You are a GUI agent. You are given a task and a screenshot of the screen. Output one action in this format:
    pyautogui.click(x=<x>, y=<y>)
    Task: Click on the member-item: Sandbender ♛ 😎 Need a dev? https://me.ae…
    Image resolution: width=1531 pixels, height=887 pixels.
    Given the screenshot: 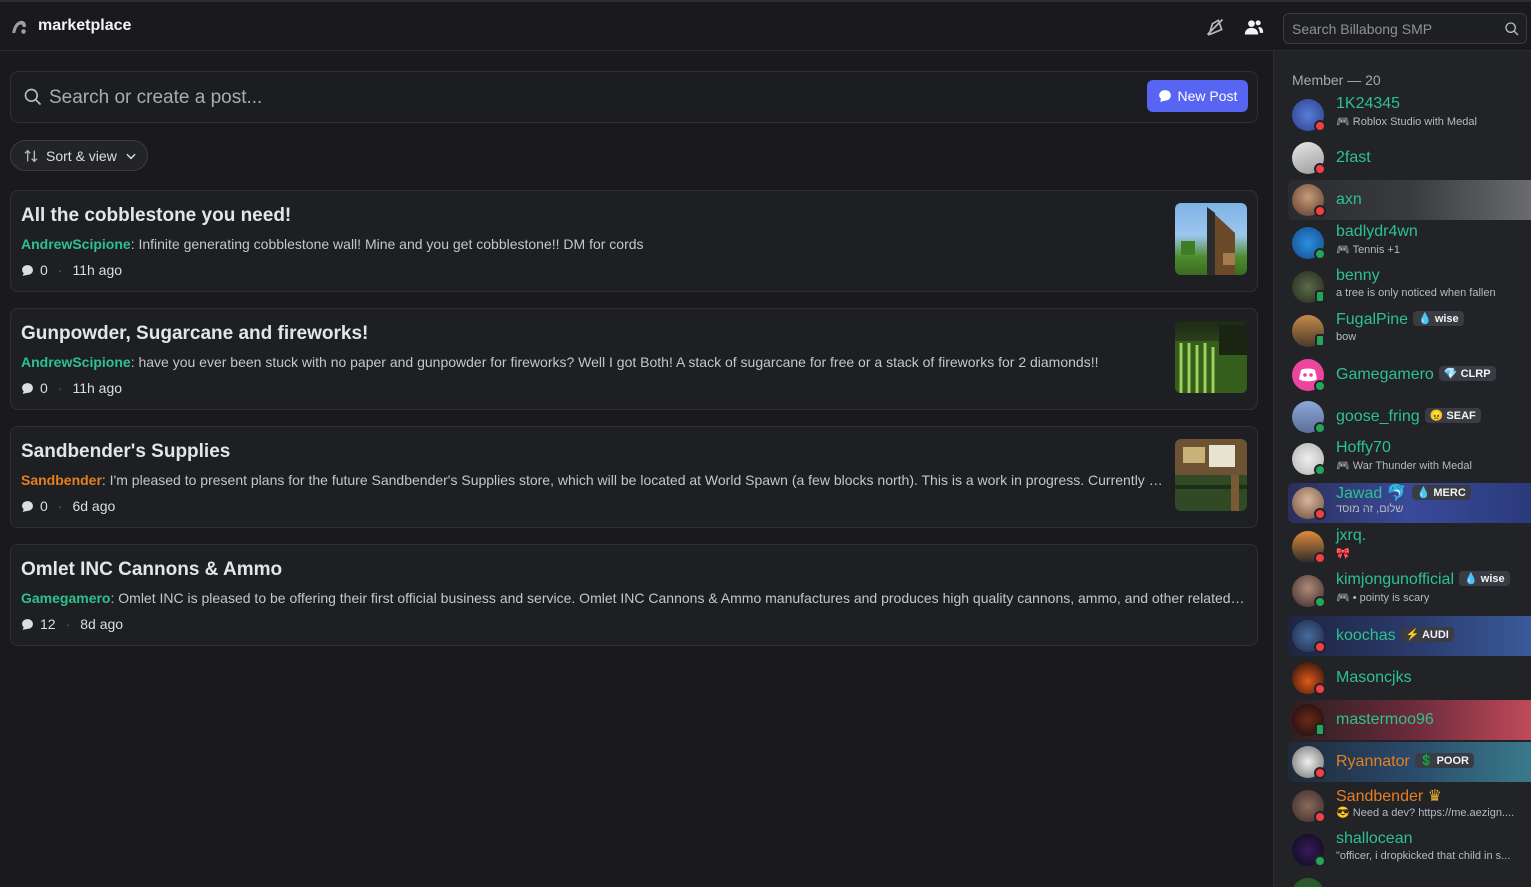 What is the action you would take?
    pyautogui.click(x=1409, y=806)
    